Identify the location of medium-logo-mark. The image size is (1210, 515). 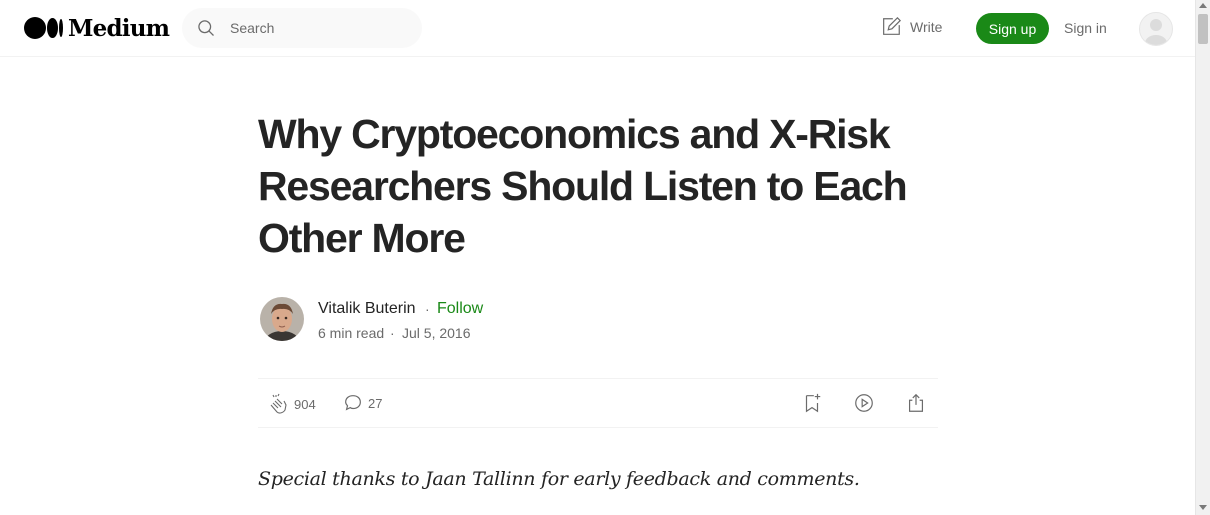
(43, 28).